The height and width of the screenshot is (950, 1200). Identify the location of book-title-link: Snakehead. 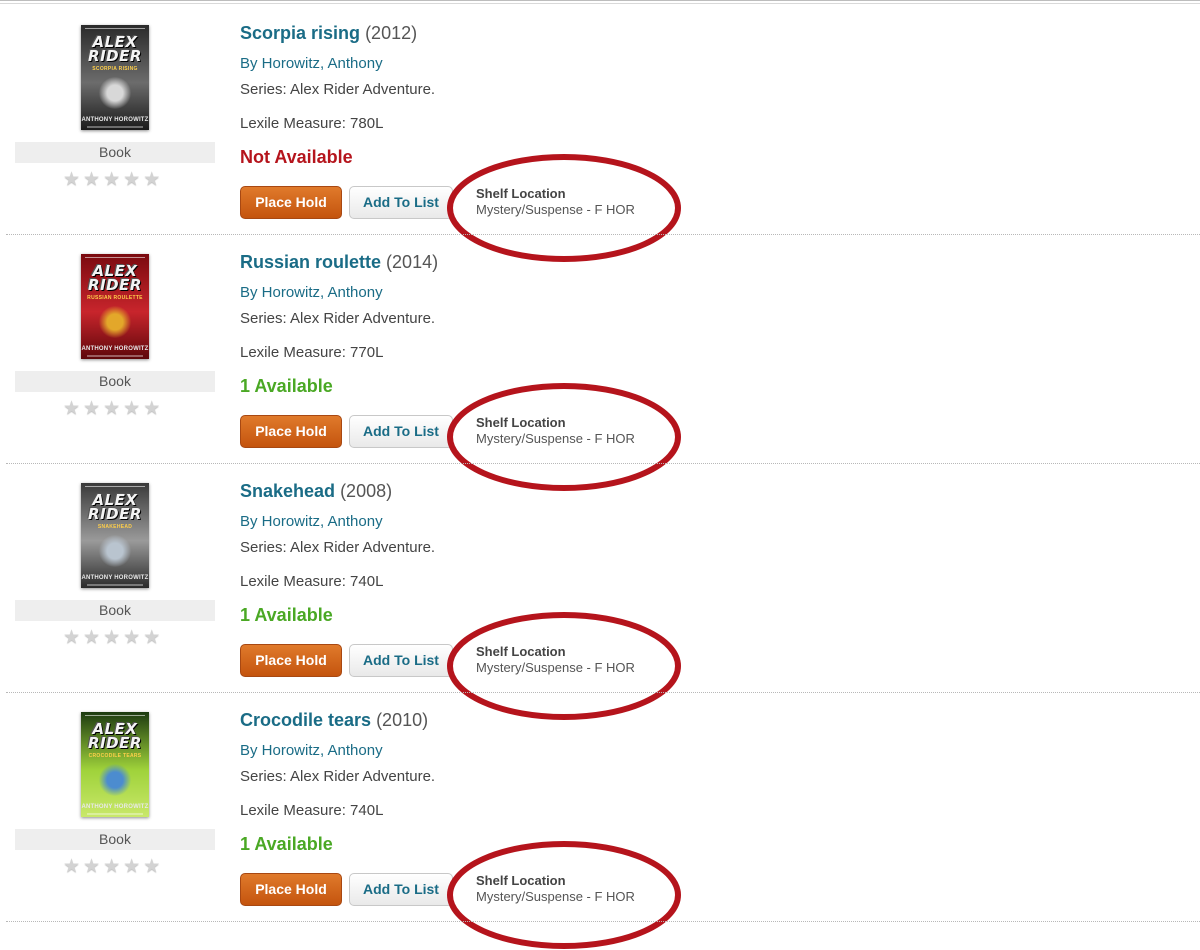
(287, 491).